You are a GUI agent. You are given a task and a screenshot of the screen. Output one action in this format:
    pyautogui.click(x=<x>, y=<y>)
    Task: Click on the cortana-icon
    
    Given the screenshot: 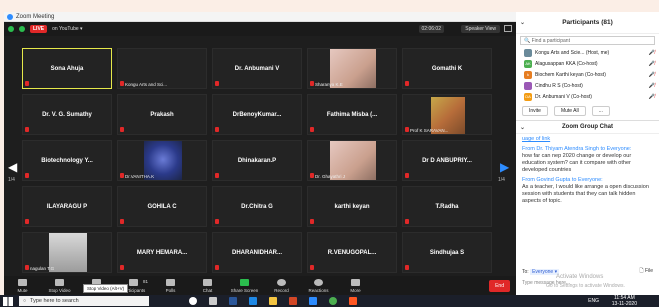 What is the action you would take?
    pyautogui.click(x=193, y=301)
    